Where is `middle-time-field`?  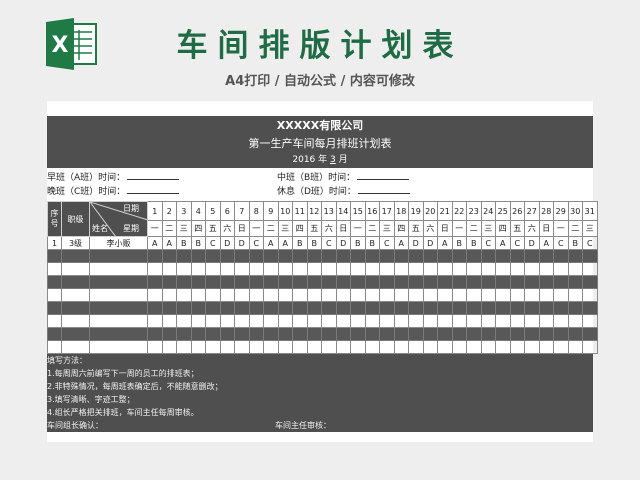 middle-time-field is located at coordinates (383, 175).